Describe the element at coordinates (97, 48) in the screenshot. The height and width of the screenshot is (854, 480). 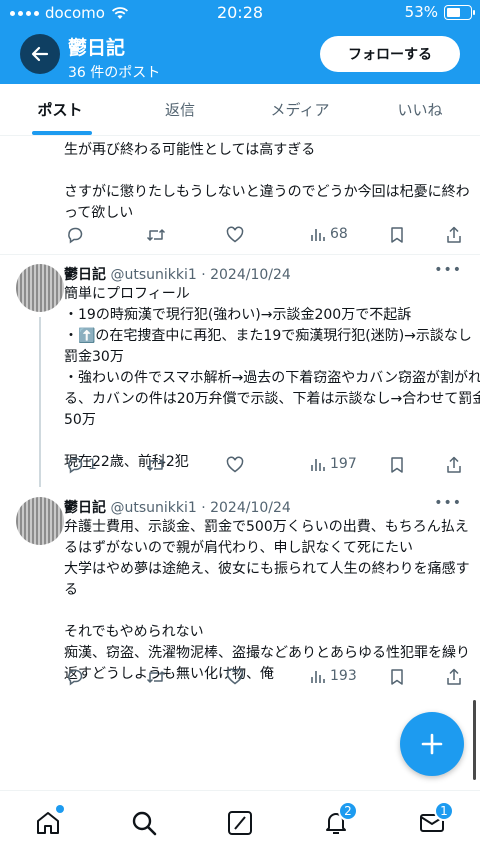
I see `profile-name: 鬱日記` at that location.